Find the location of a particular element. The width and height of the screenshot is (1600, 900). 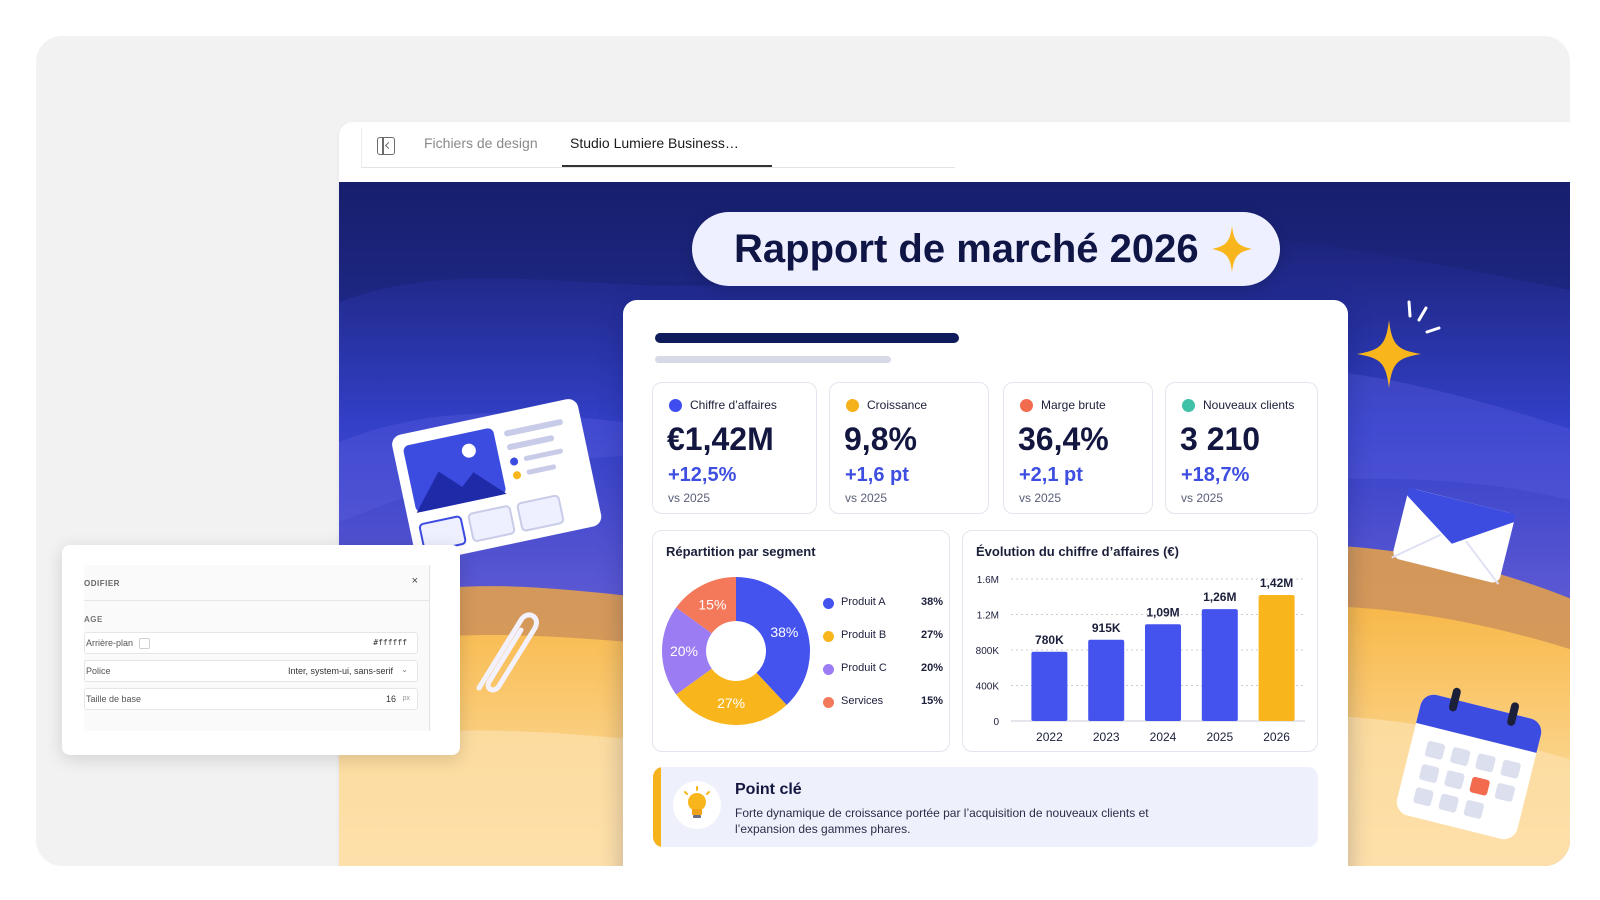

font-family-select: Police Inter, system-ui, sans-serif ⌄ is located at coordinates (251, 671).